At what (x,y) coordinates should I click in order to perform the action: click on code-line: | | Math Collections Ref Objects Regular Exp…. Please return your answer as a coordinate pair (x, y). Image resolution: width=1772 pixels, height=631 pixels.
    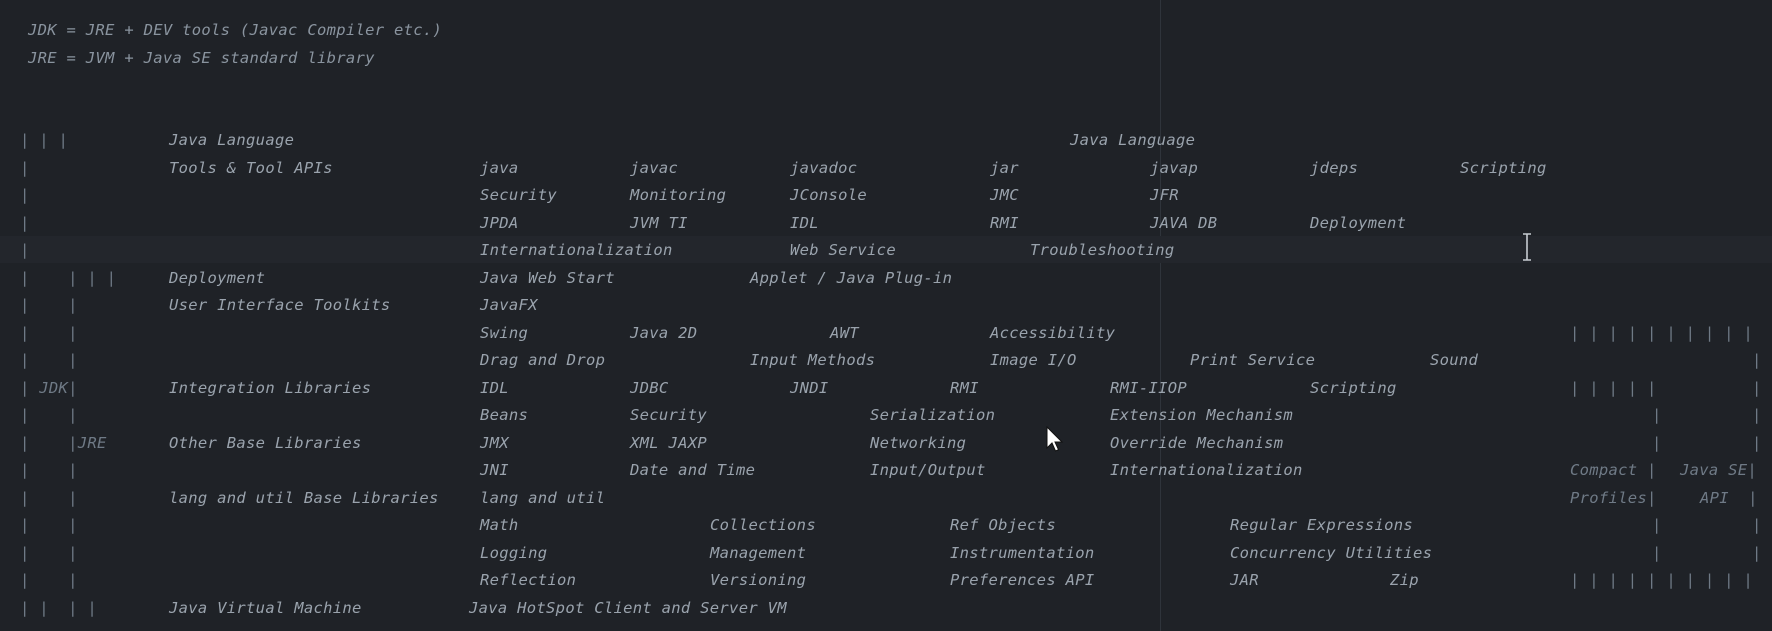
    Looking at the image, I should click on (886, 524).